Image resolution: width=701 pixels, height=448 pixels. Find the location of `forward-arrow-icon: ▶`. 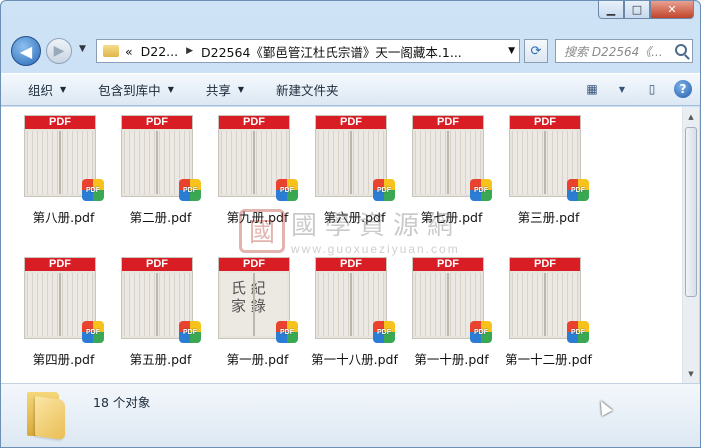

forward-arrow-icon: ▶ is located at coordinates (59, 51).